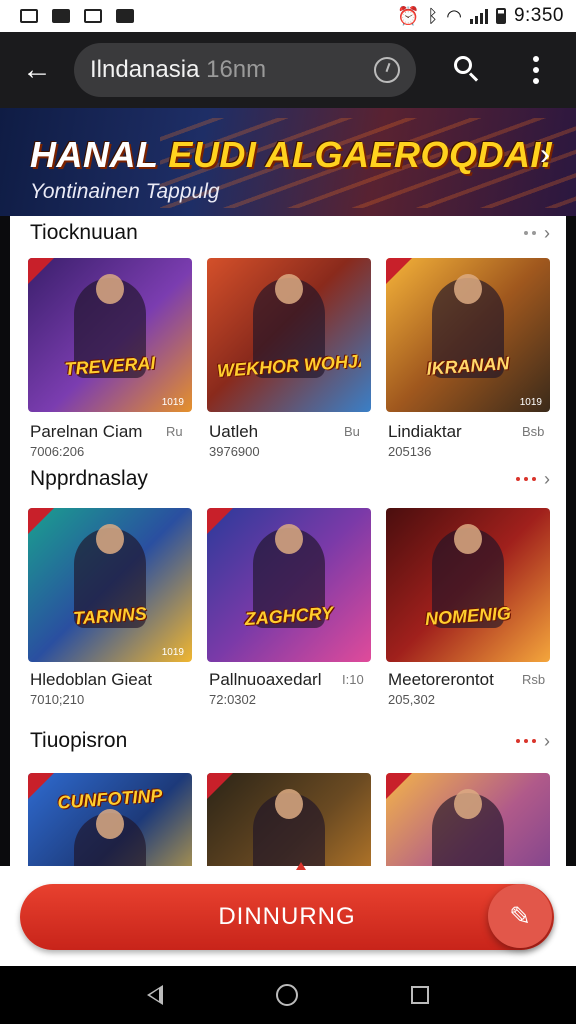  Describe the element at coordinates (425, 432) in the screenshot. I see `game-title: Lindiaktar` at that location.